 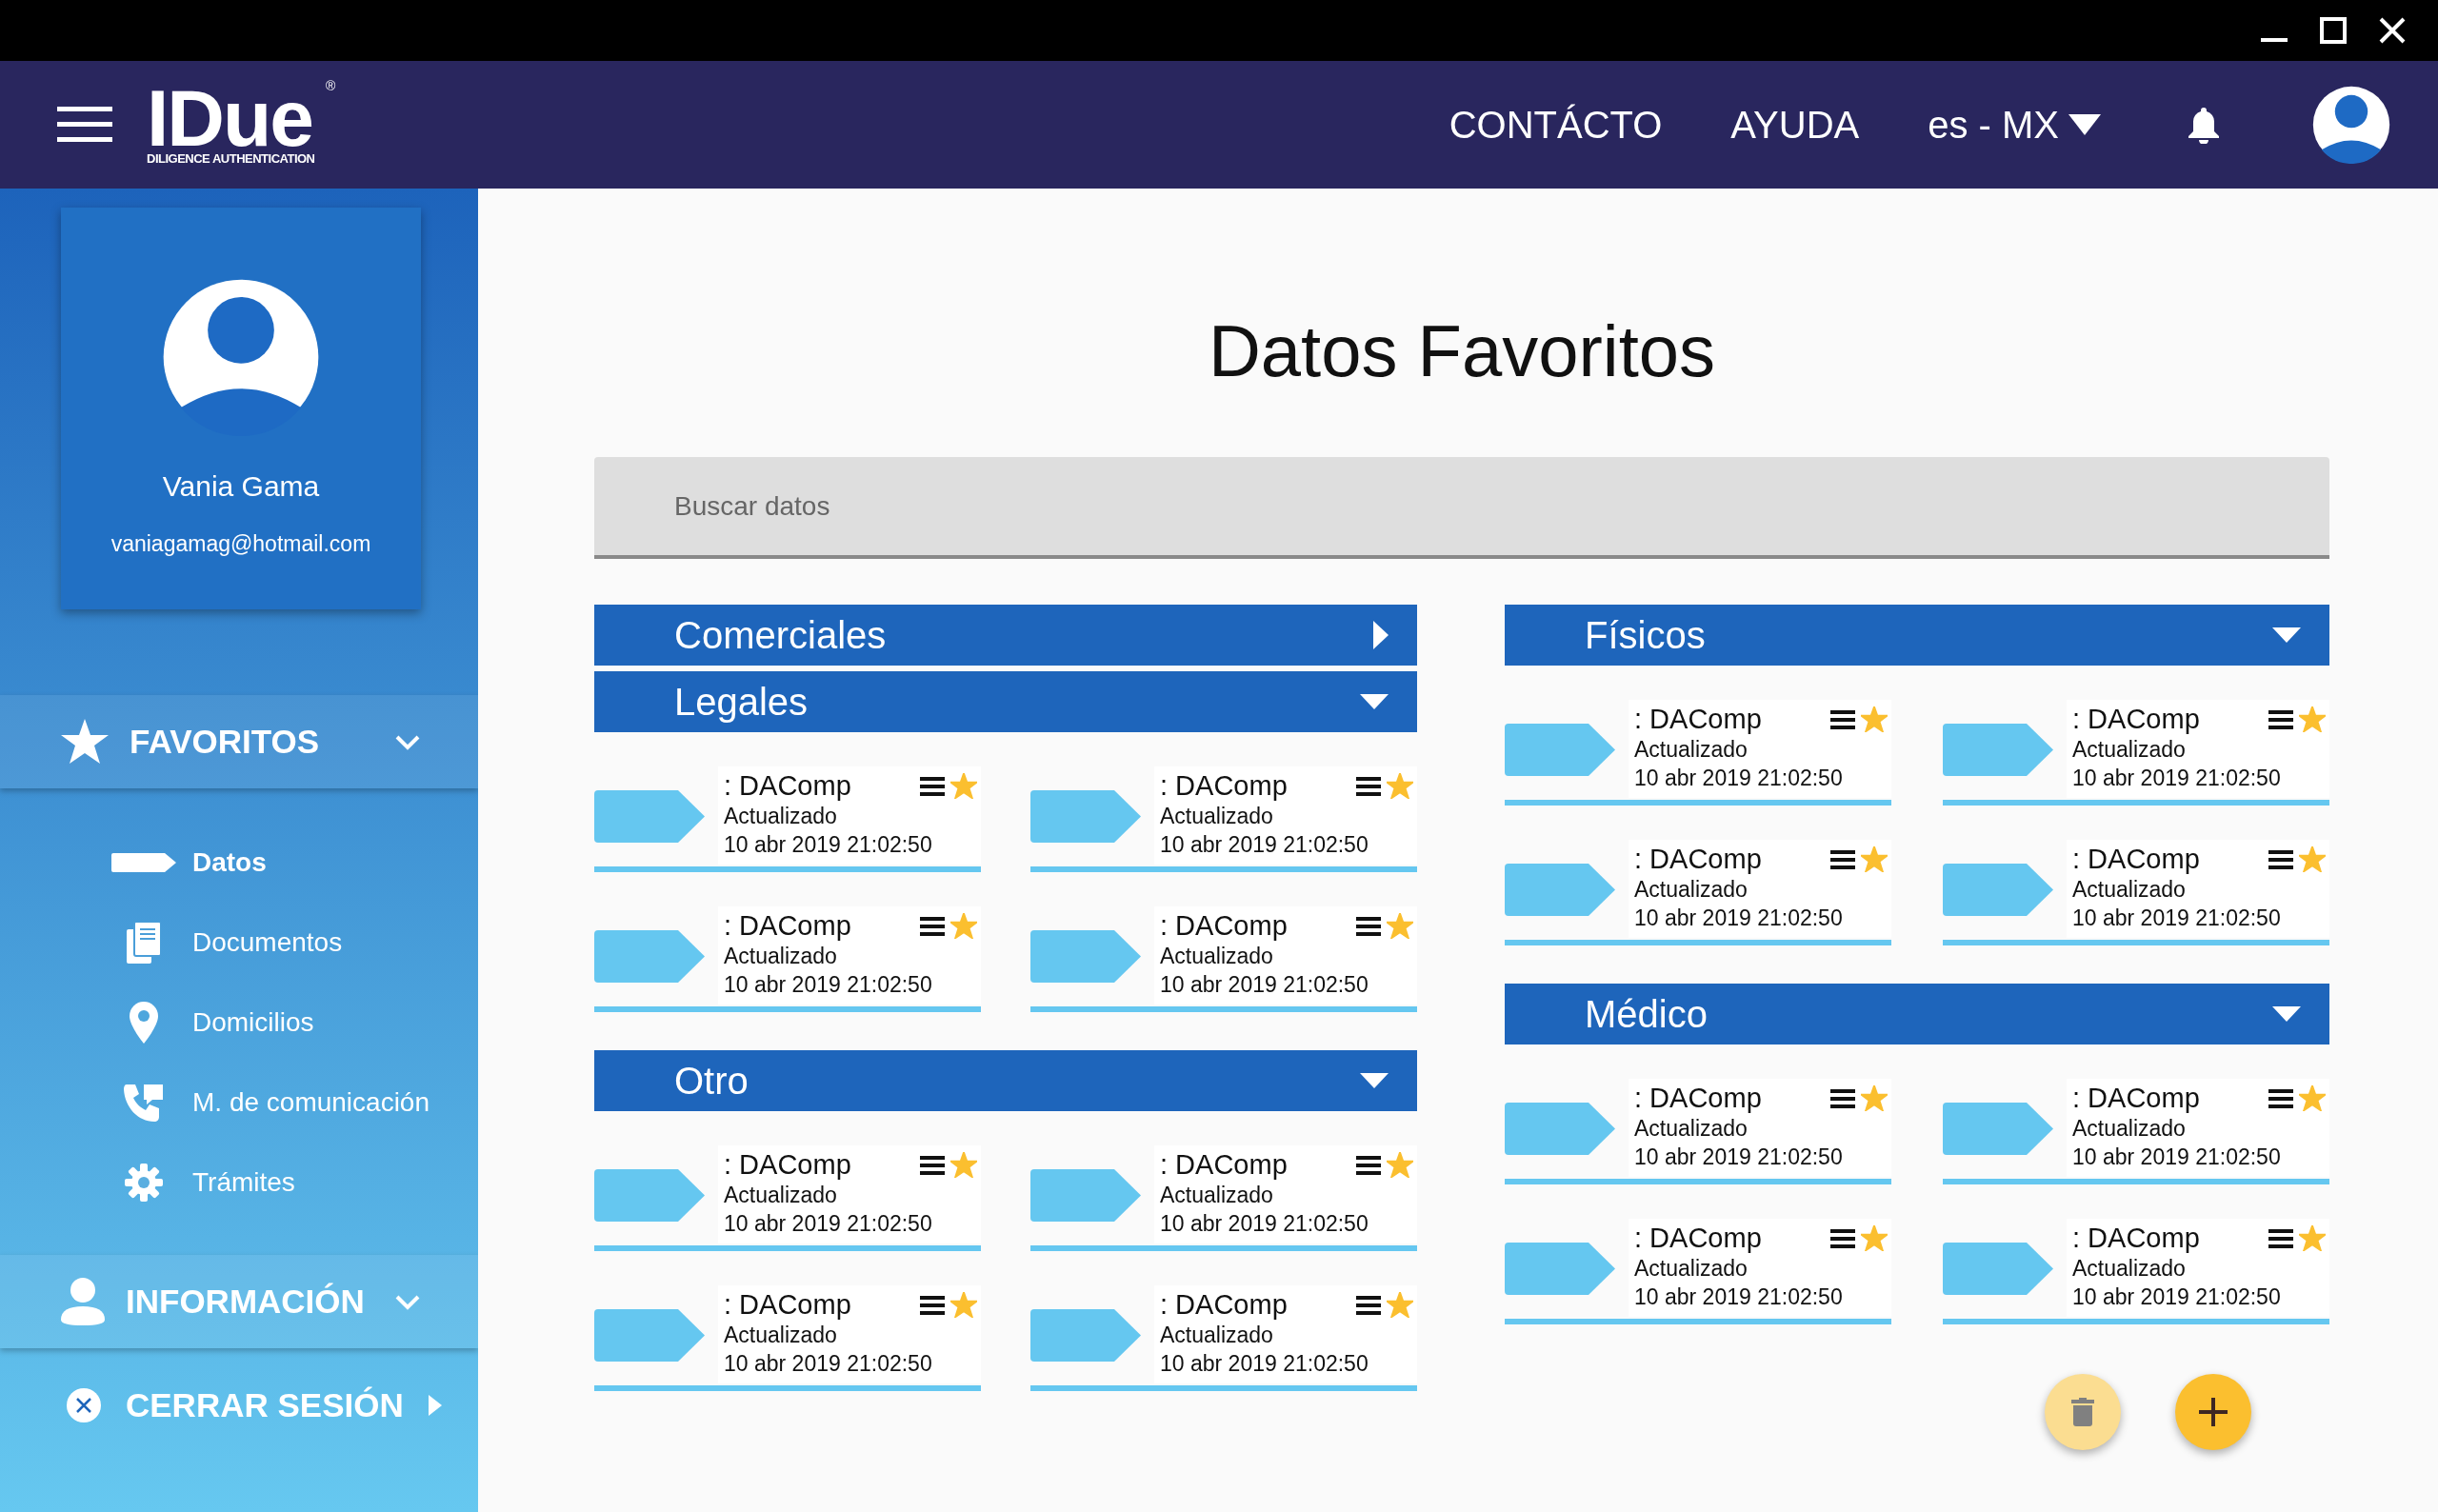 I want to click on section-header: Comerciales, so click(x=1006, y=635).